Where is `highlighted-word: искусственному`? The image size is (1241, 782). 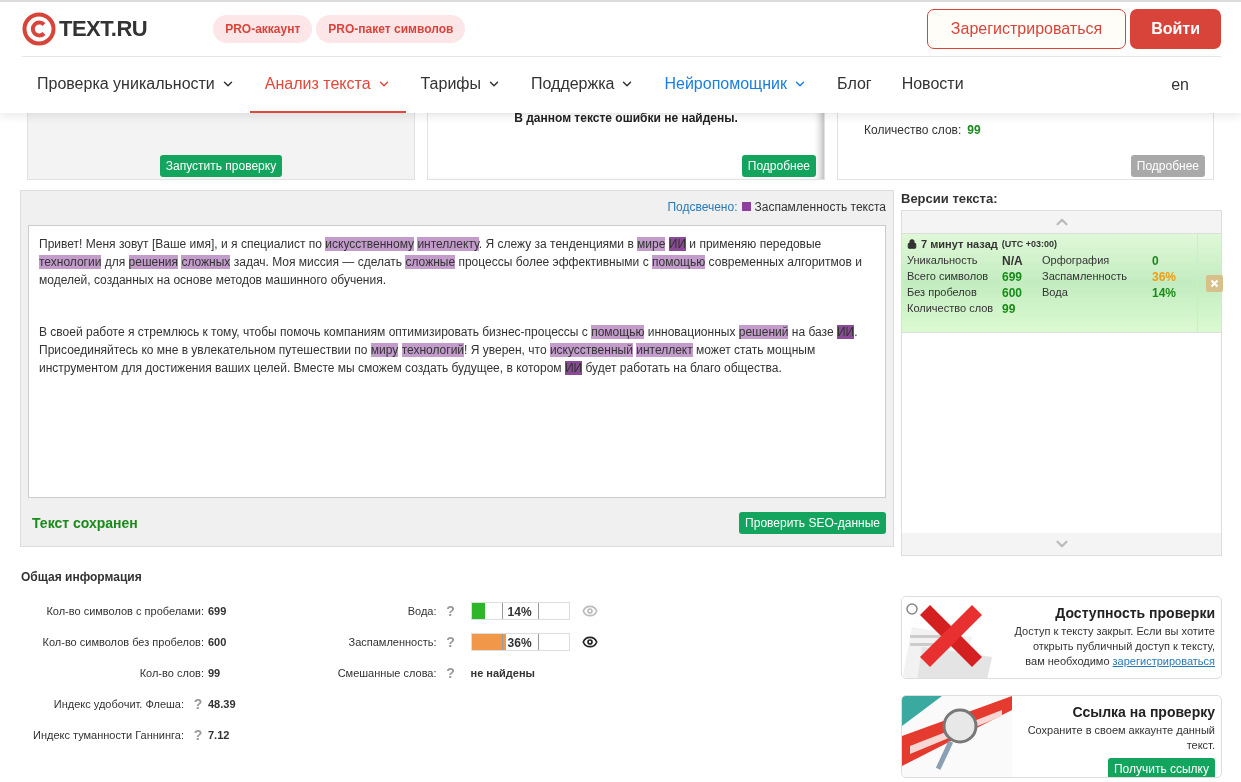
highlighted-word: искусственному is located at coordinates (370, 244).